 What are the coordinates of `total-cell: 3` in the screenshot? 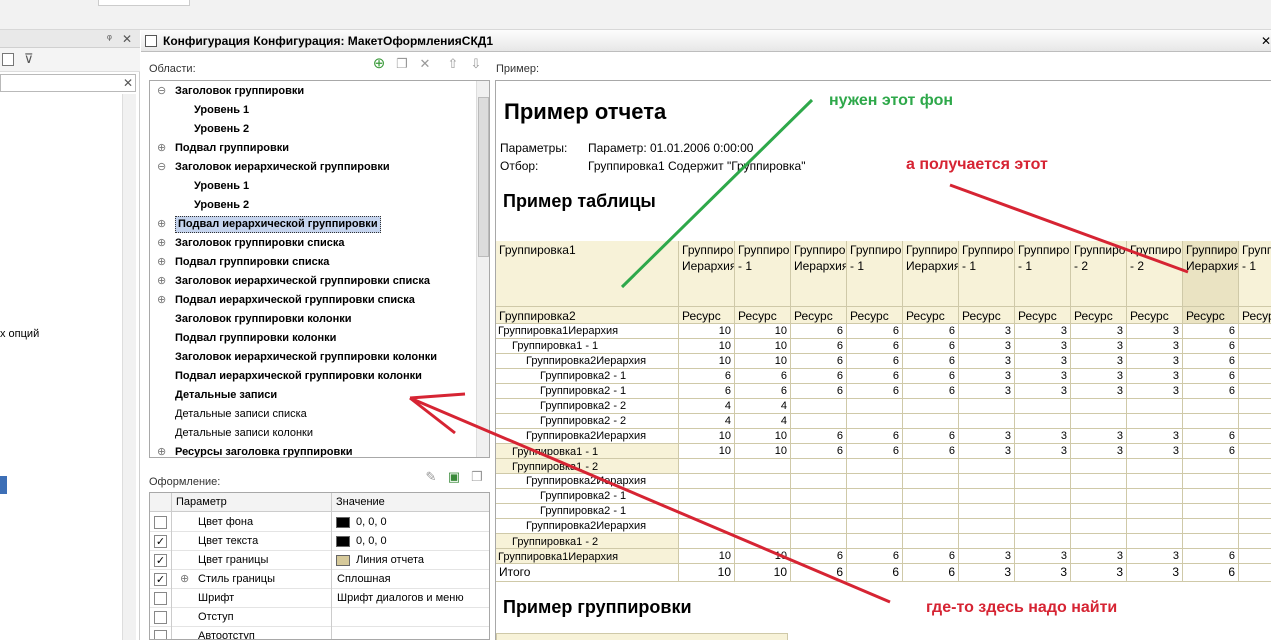 It's located at (1099, 573).